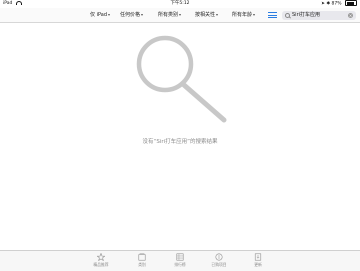 The image size is (360, 271). What do you see at coordinates (287, 15) in the screenshot?
I see `search-icon` at bounding box center [287, 15].